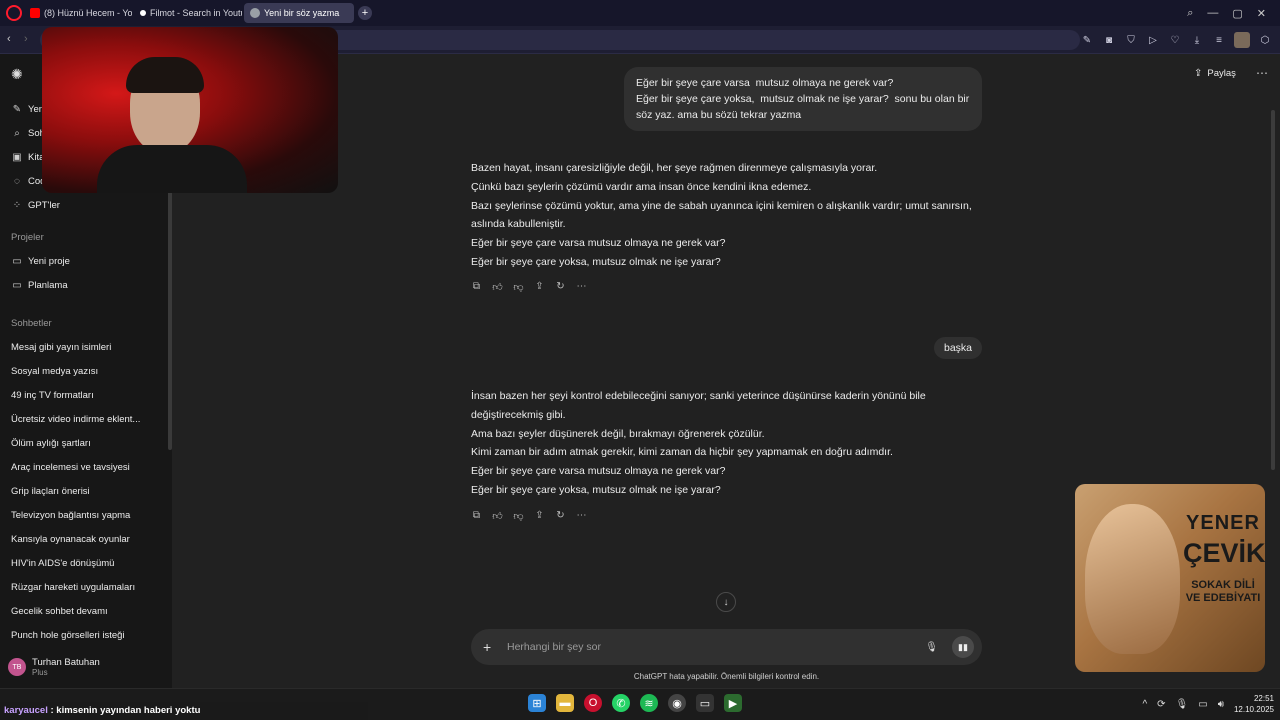  What do you see at coordinates (1237, 13) in the screenshot?
I see `maximize-button: ▢` at bounding box center [1237, 13].